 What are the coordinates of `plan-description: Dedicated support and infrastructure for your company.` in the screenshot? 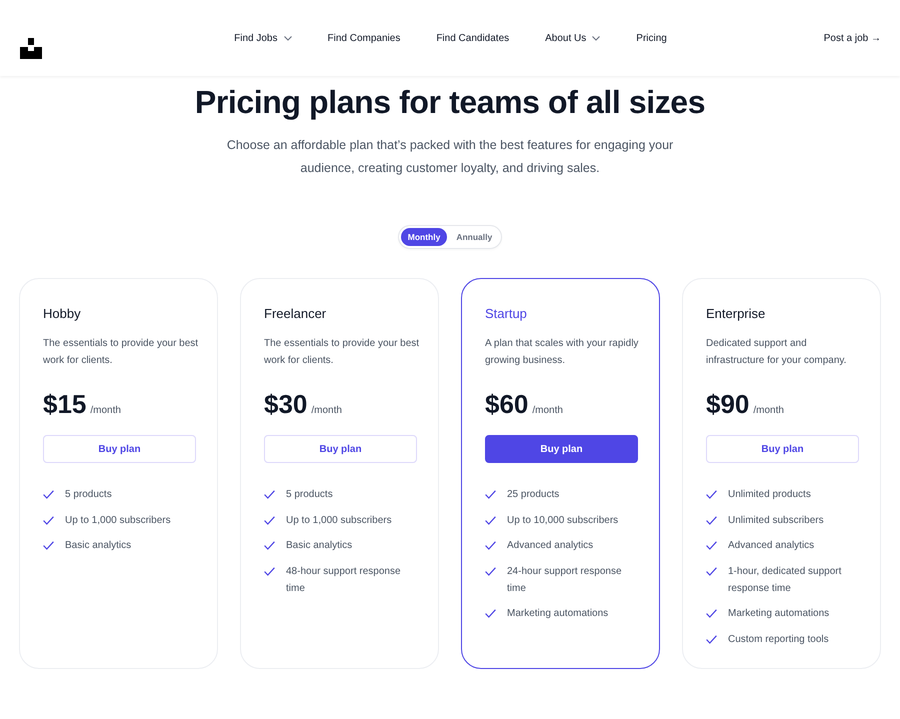 It's located at (777, 352).